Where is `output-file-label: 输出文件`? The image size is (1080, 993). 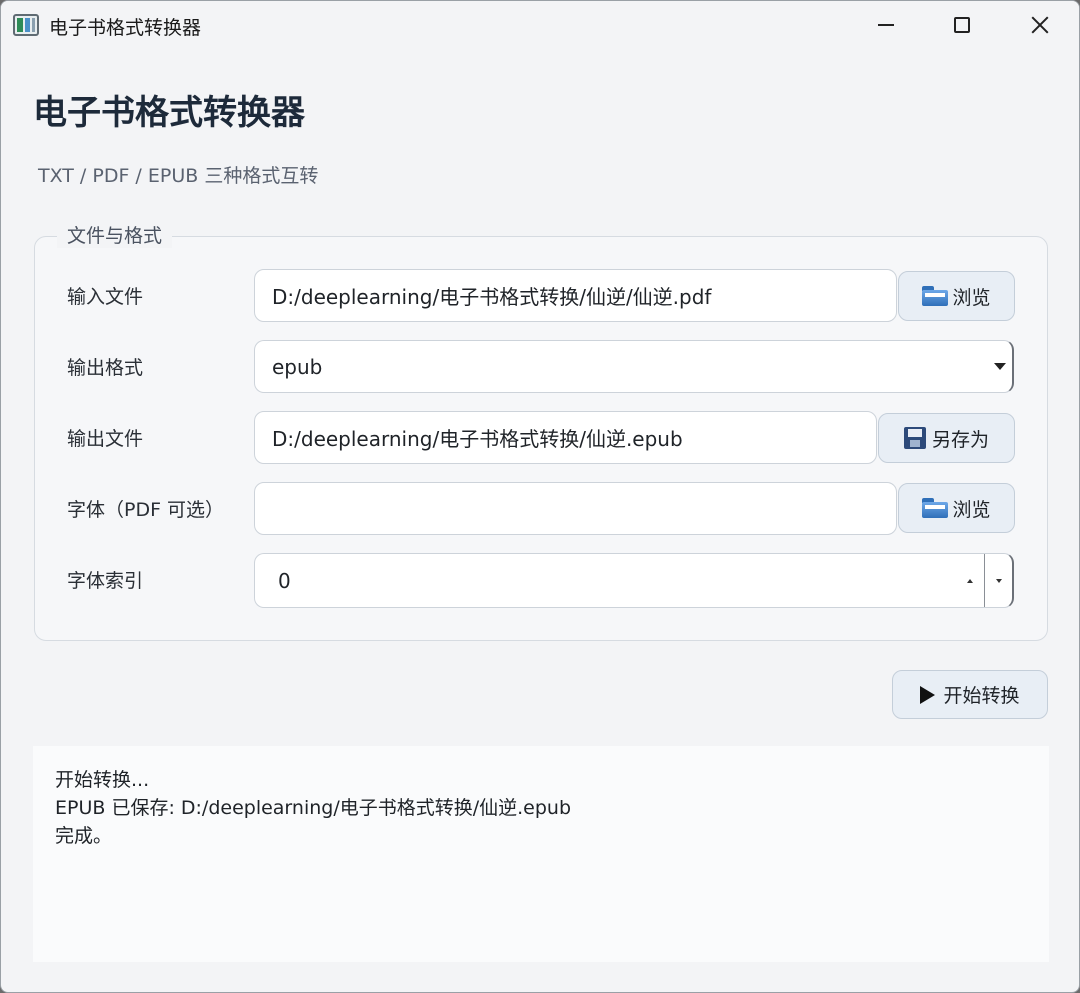 output-file-label: 输出文件 is located at coordinates (105, 439).